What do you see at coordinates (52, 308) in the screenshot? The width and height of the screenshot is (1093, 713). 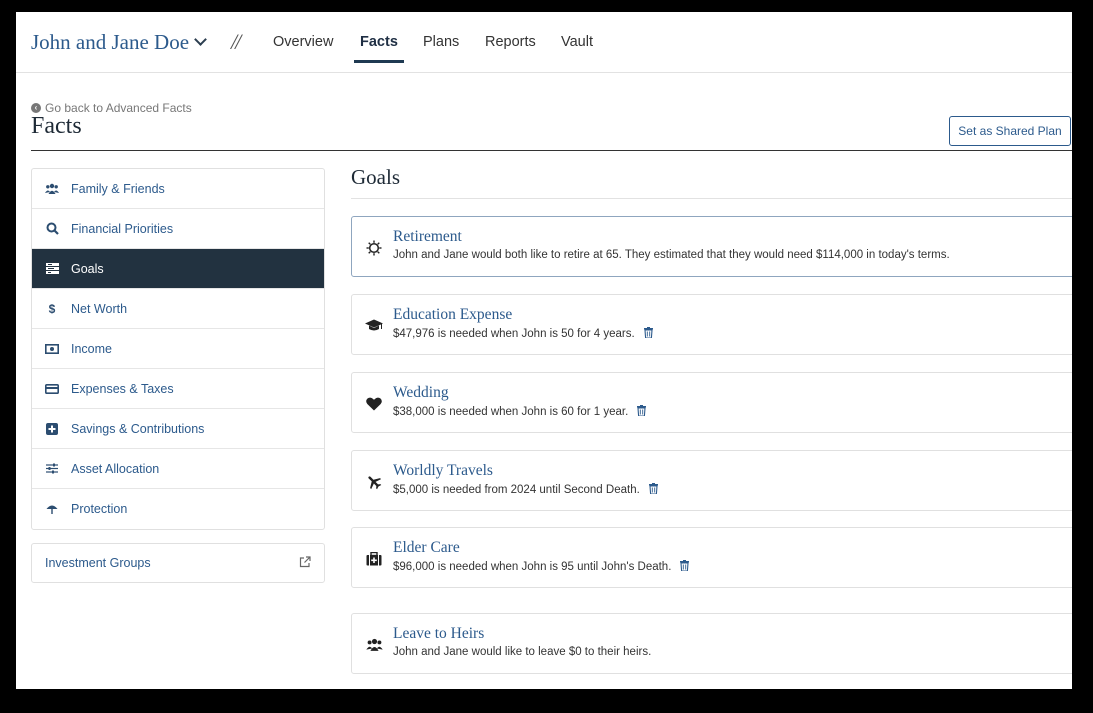 I see `dollar-icon: $` at bounding box center [52, 308].